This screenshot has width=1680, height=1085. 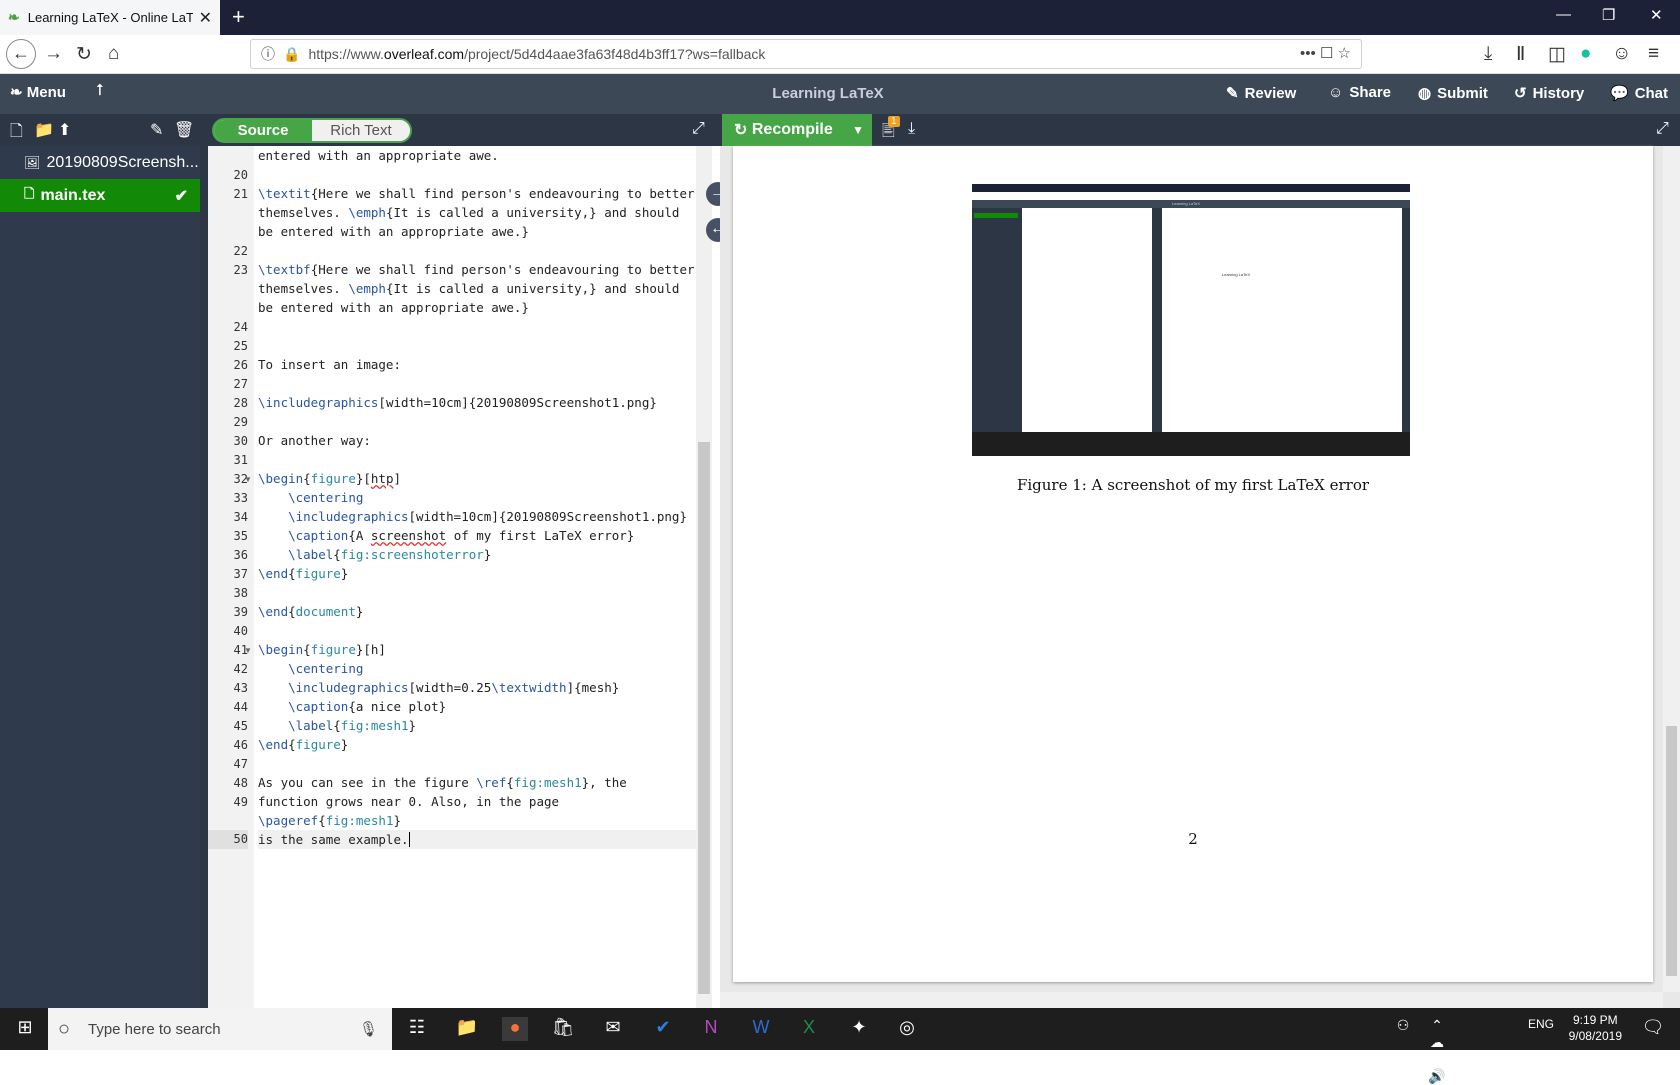 What do you see at coordinates (1403, 1029) in the screenshot?
I see `people-icon: ⚇` at bounding box center [1403, 1029].